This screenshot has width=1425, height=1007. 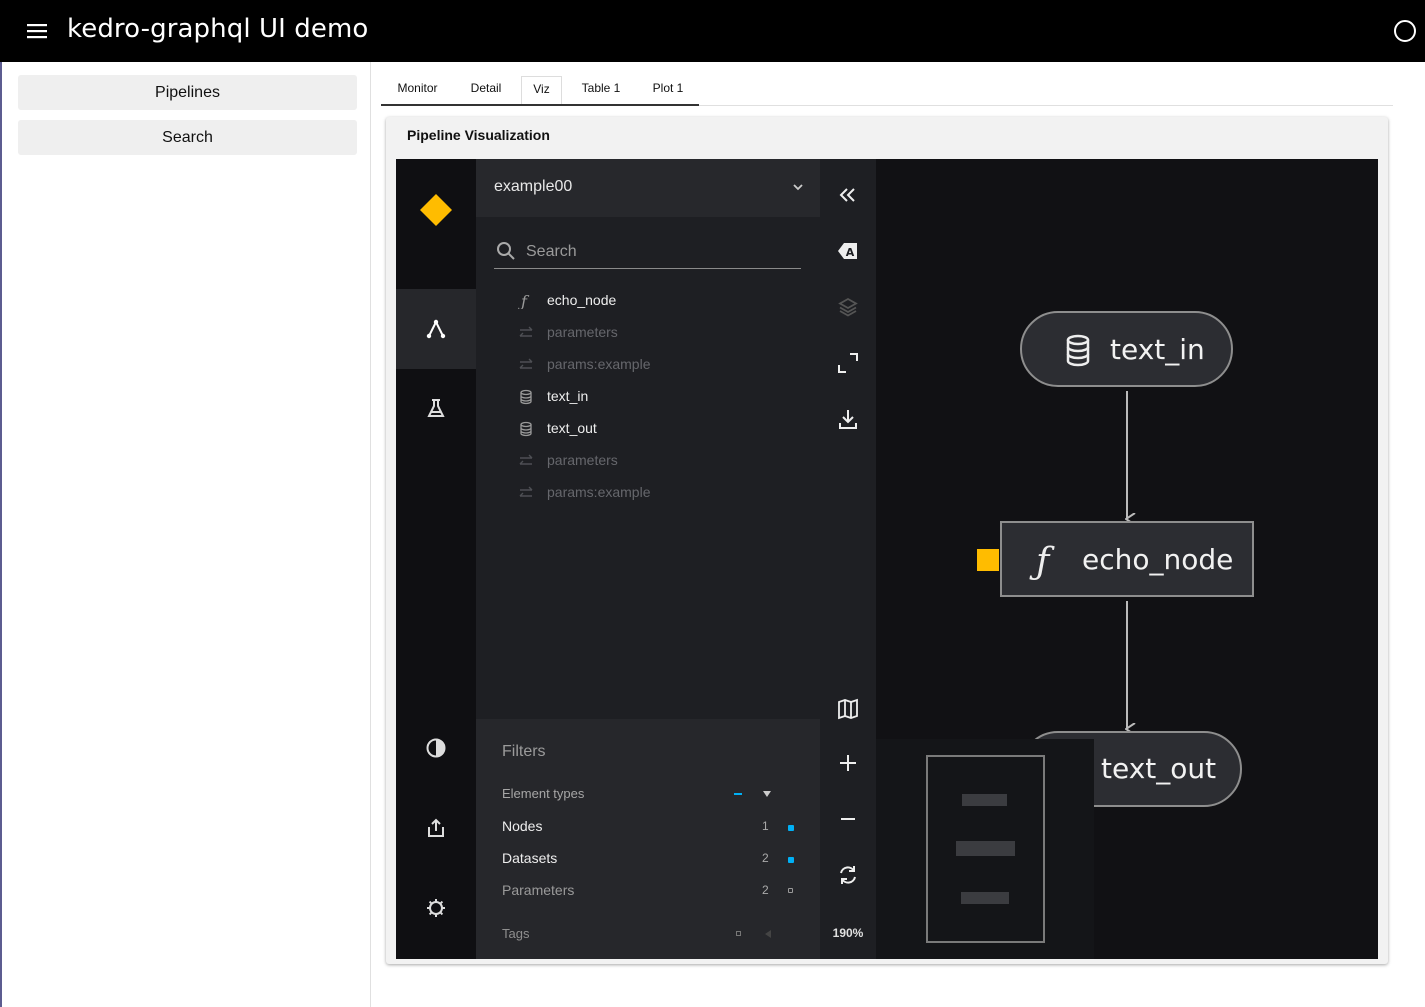 I want to click on tags-filter-row: Tags, so click(x=652, y=935).